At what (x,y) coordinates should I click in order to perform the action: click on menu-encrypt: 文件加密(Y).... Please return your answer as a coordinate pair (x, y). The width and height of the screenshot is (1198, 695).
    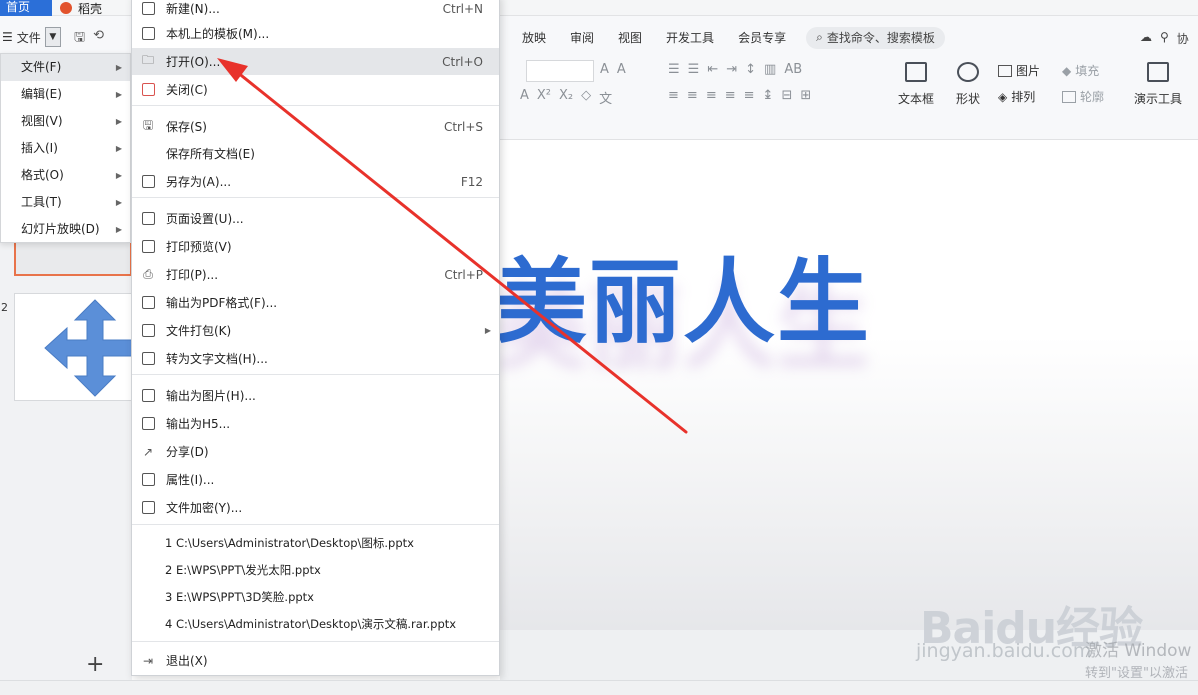
    Looking at the image, I should click on (315, 507).